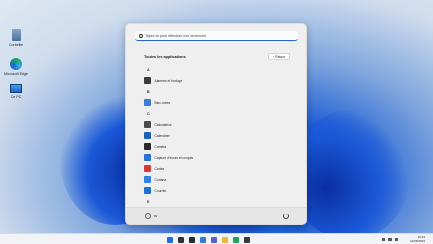  Describe the element at coordinates (147, 168) in the screenshot. I see `maps-icon` at that location.